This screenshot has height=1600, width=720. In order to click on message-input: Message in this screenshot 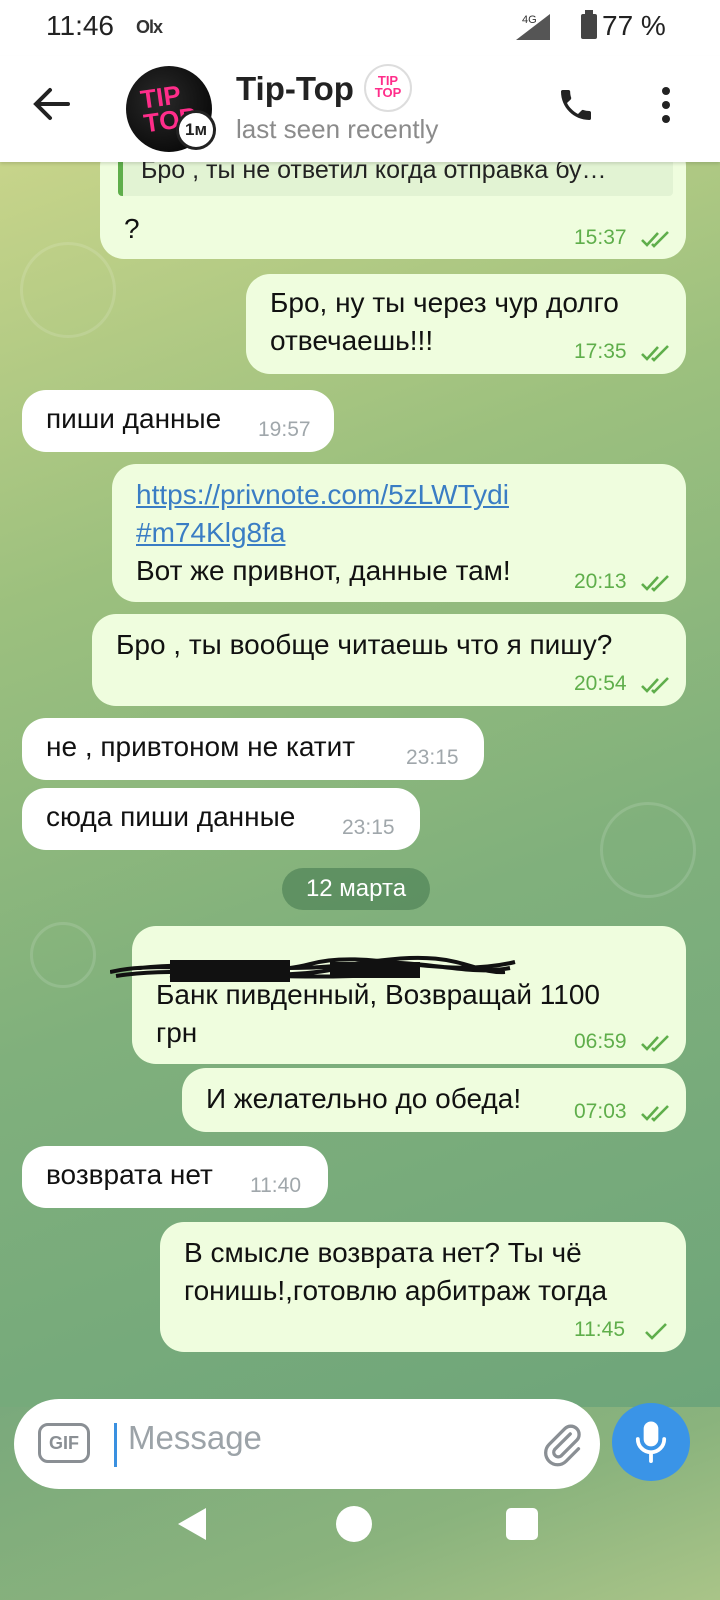, I will do `click(195, 1438)`.